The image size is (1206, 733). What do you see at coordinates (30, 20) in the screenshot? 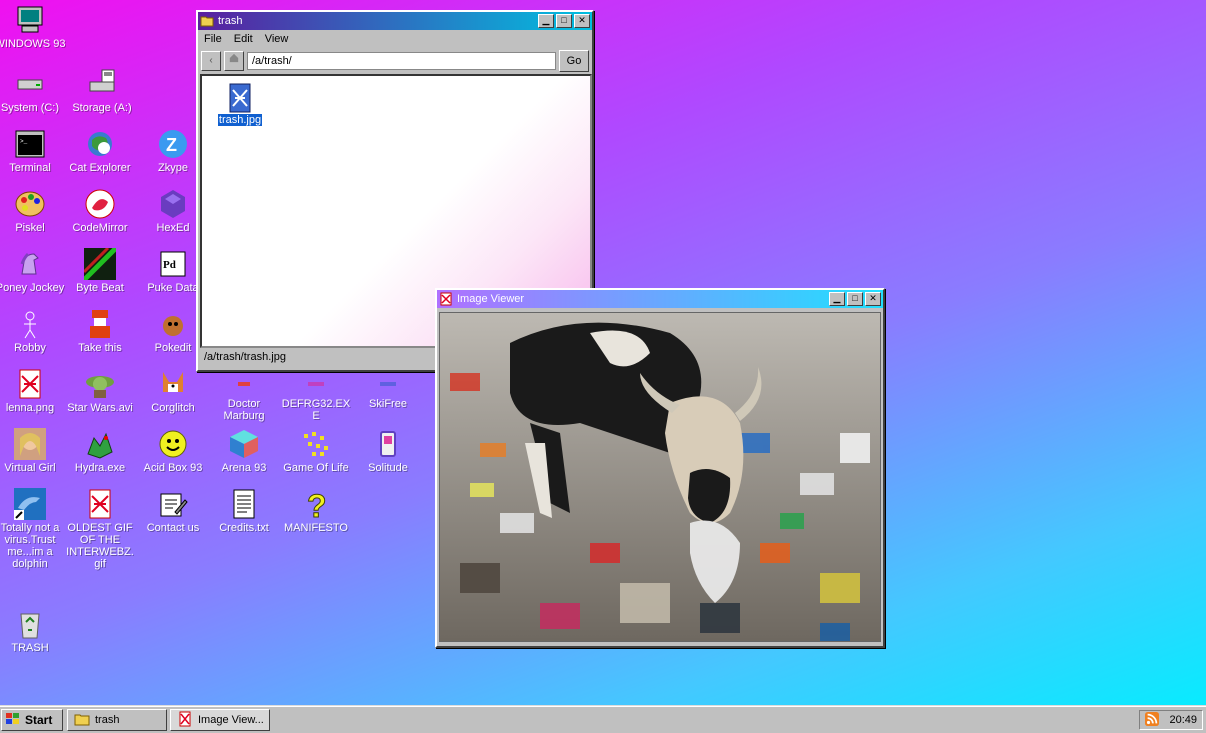
I see `computer-icon` at bounding box center [30, 20].